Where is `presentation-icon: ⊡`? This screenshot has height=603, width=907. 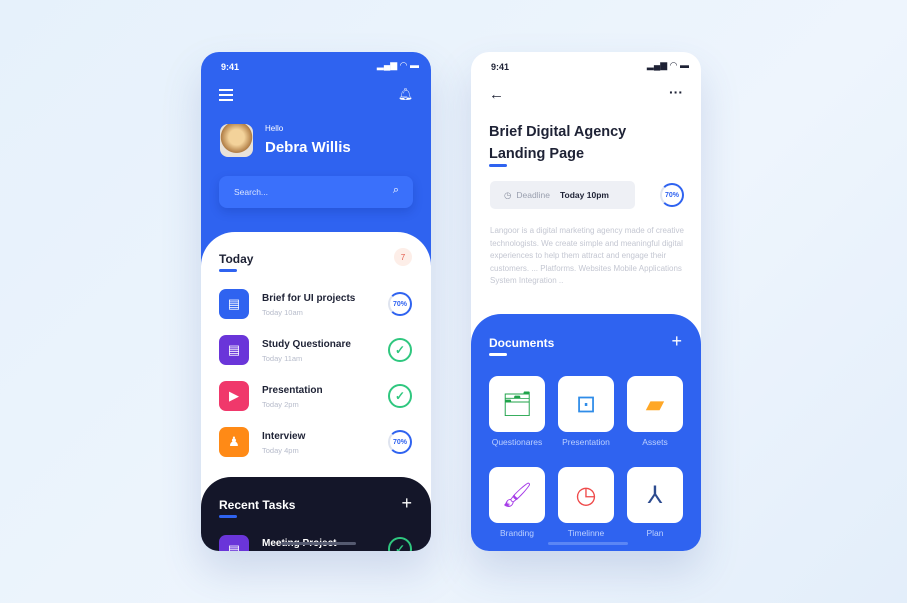 presentation-icon: ⊡ is located at coordinates (586, 404).